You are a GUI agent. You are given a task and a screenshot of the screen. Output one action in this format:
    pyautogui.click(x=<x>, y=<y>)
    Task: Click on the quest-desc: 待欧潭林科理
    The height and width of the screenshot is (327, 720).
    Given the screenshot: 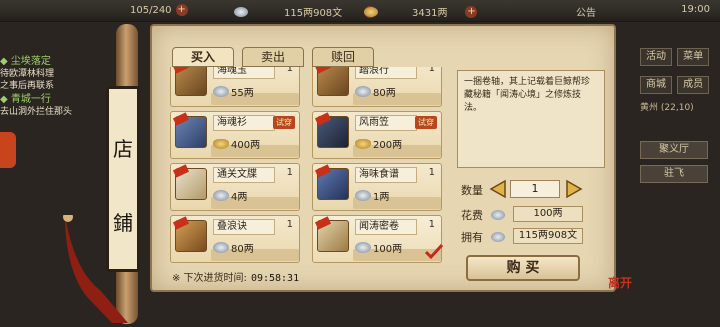 What is the action you would take?
    pyautogui.click(x=27, y=74)
    